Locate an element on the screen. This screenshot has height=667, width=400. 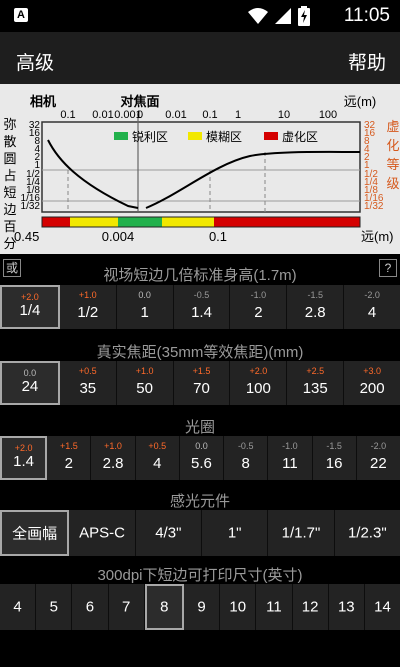
section-title-sensor: 感光元件 is located at coordinates (199, 501).